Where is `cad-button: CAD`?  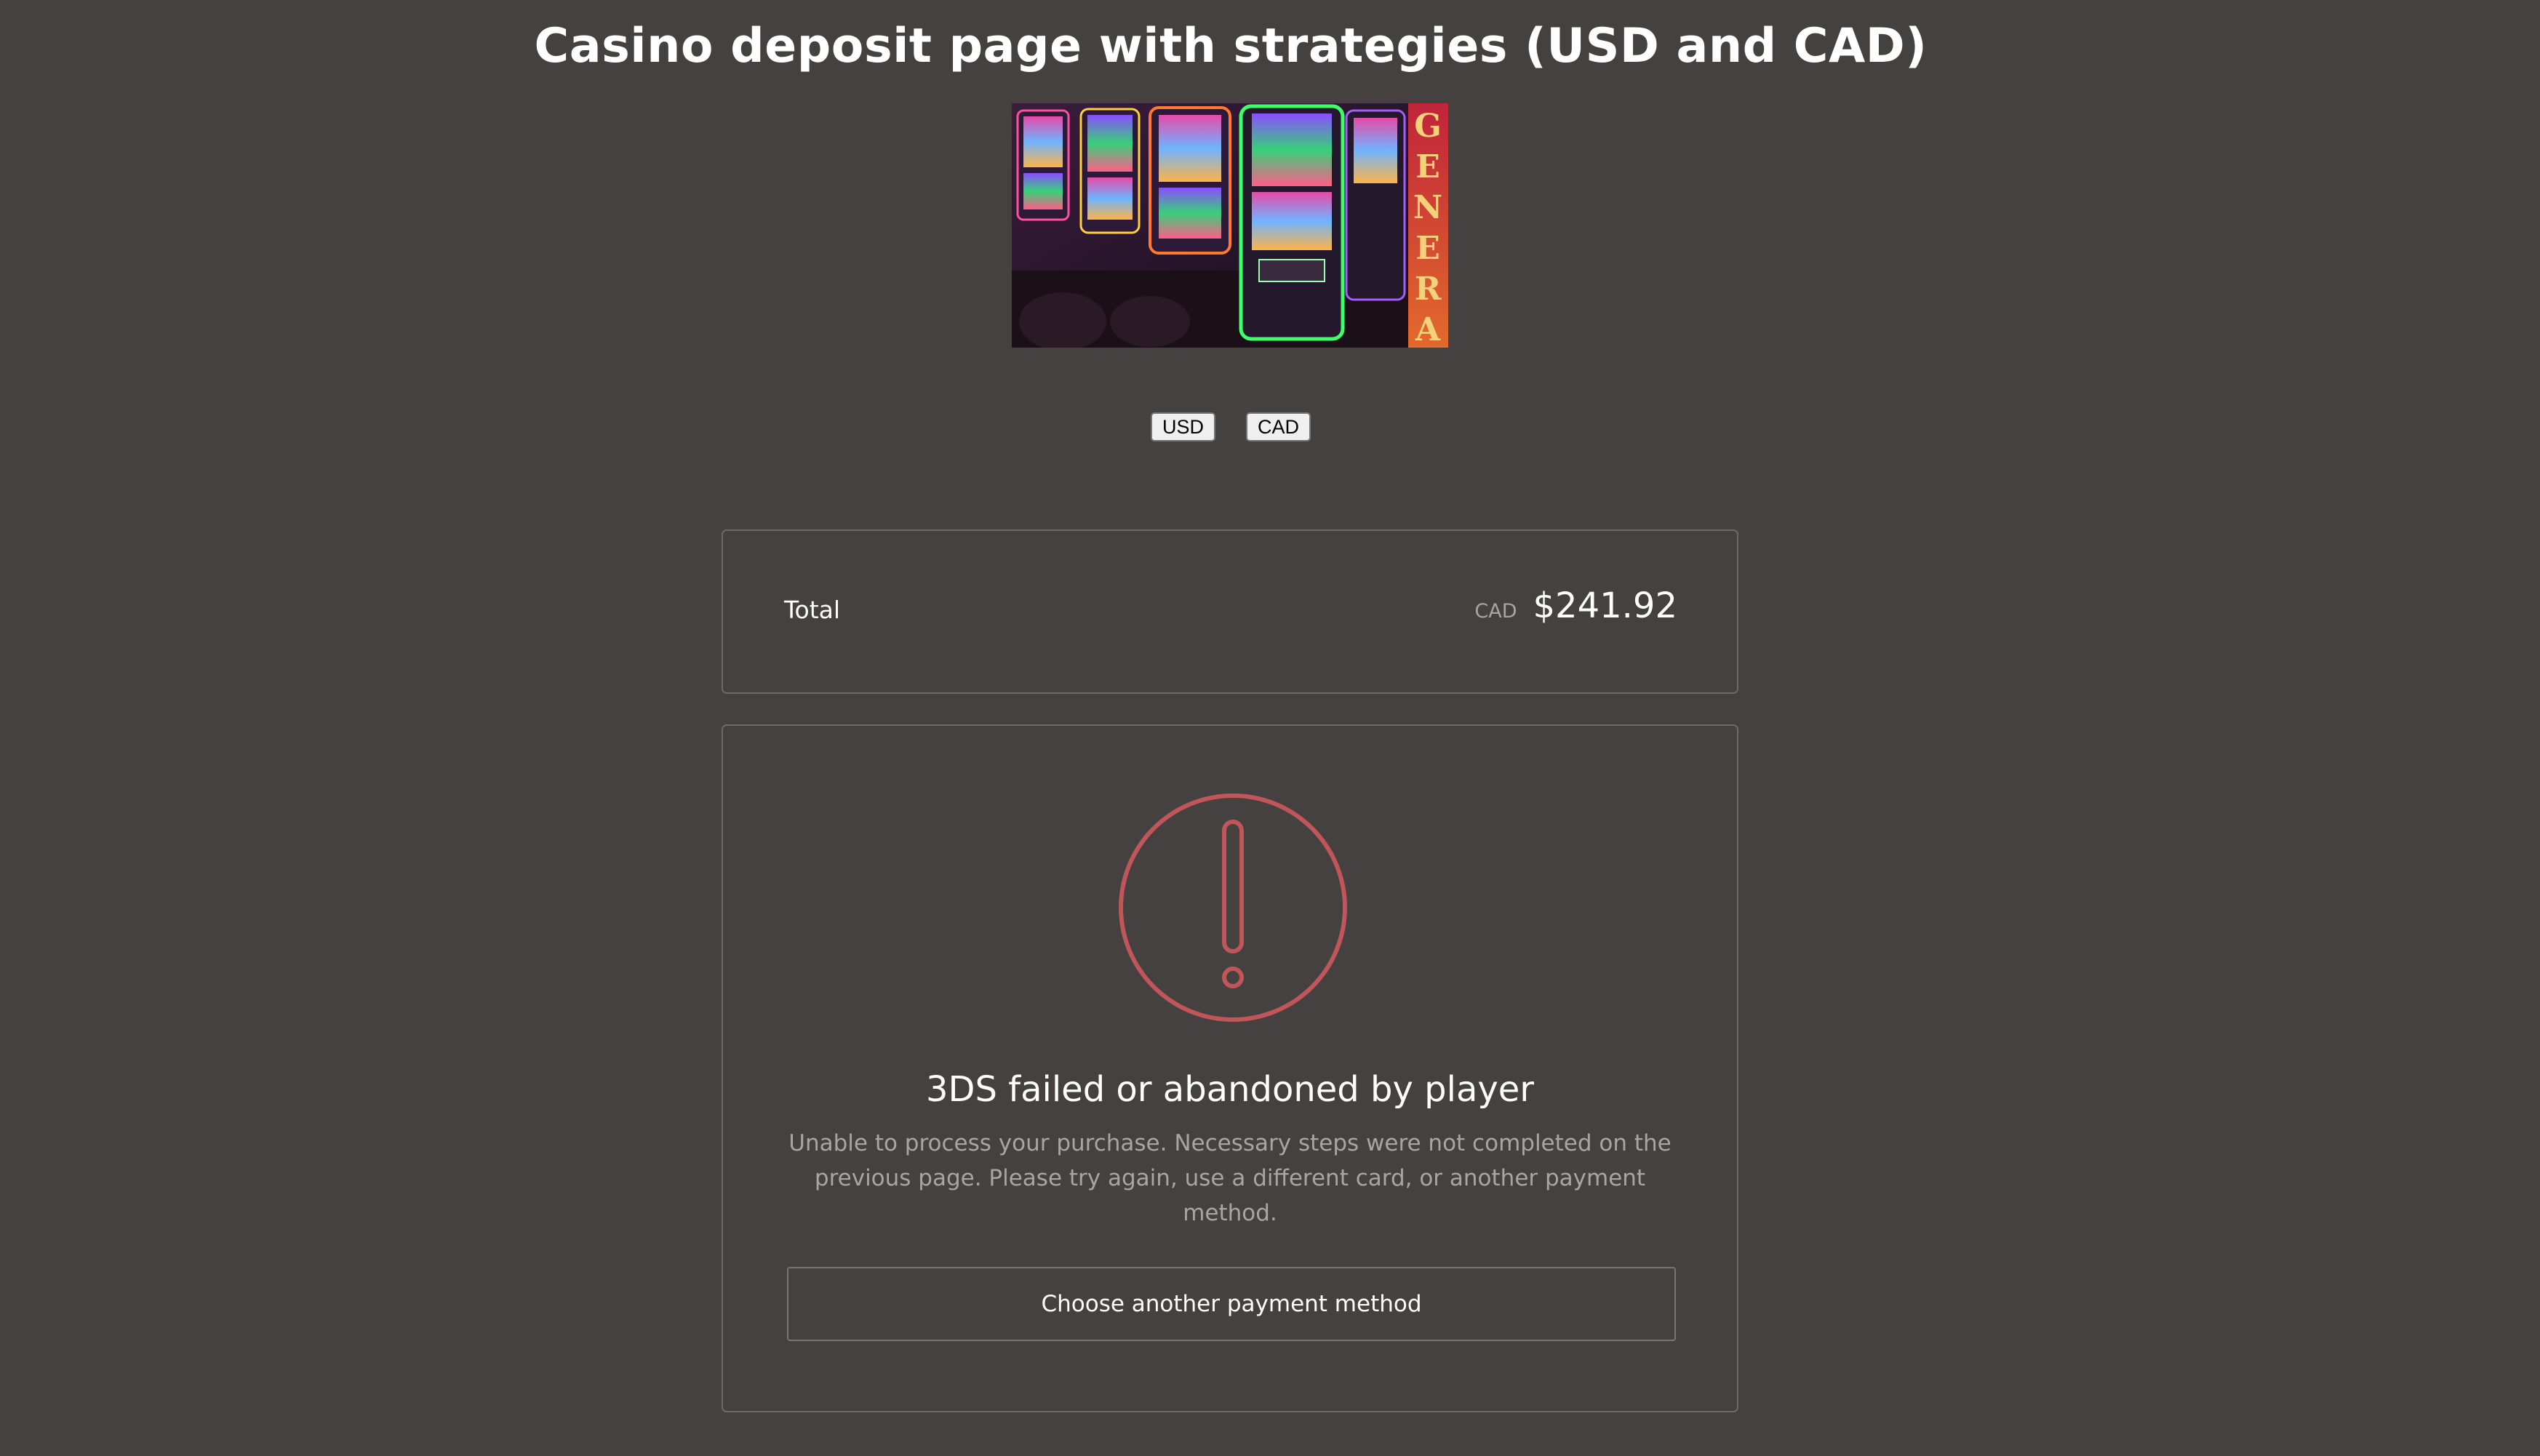
cad-button: CAD is located at coordinates (1278, 426).